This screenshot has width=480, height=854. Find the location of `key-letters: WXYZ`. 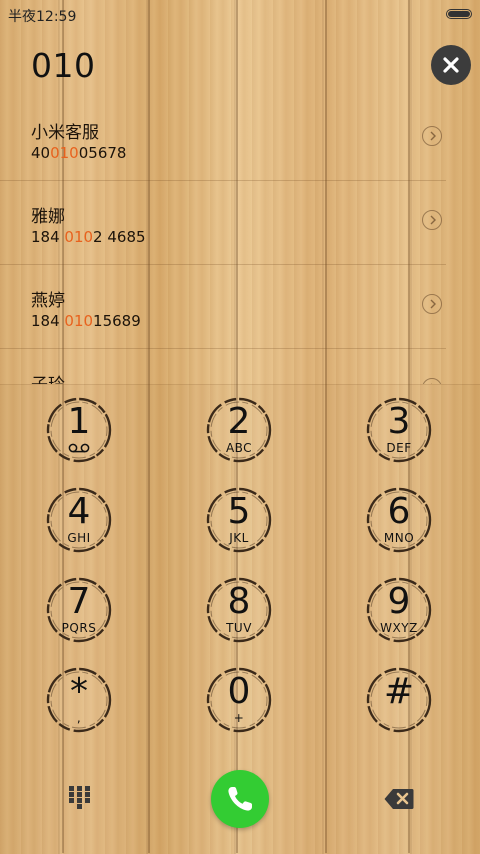

key-letters: WXYZ is located at coordinates (399, 628).